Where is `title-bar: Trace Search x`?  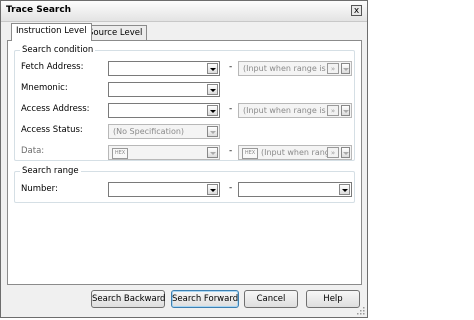
title-bar: Trace Search x is located at coordinates (184, 11).